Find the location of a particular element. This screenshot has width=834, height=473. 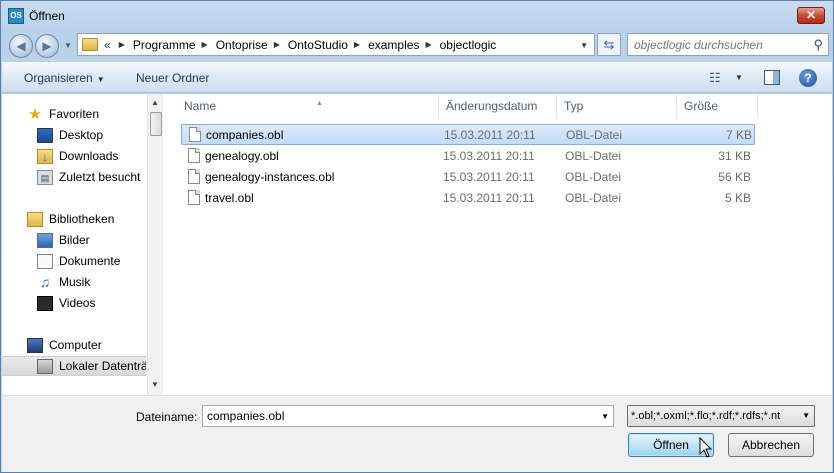

star-icon: ★ is located at coordinates (35, 114).